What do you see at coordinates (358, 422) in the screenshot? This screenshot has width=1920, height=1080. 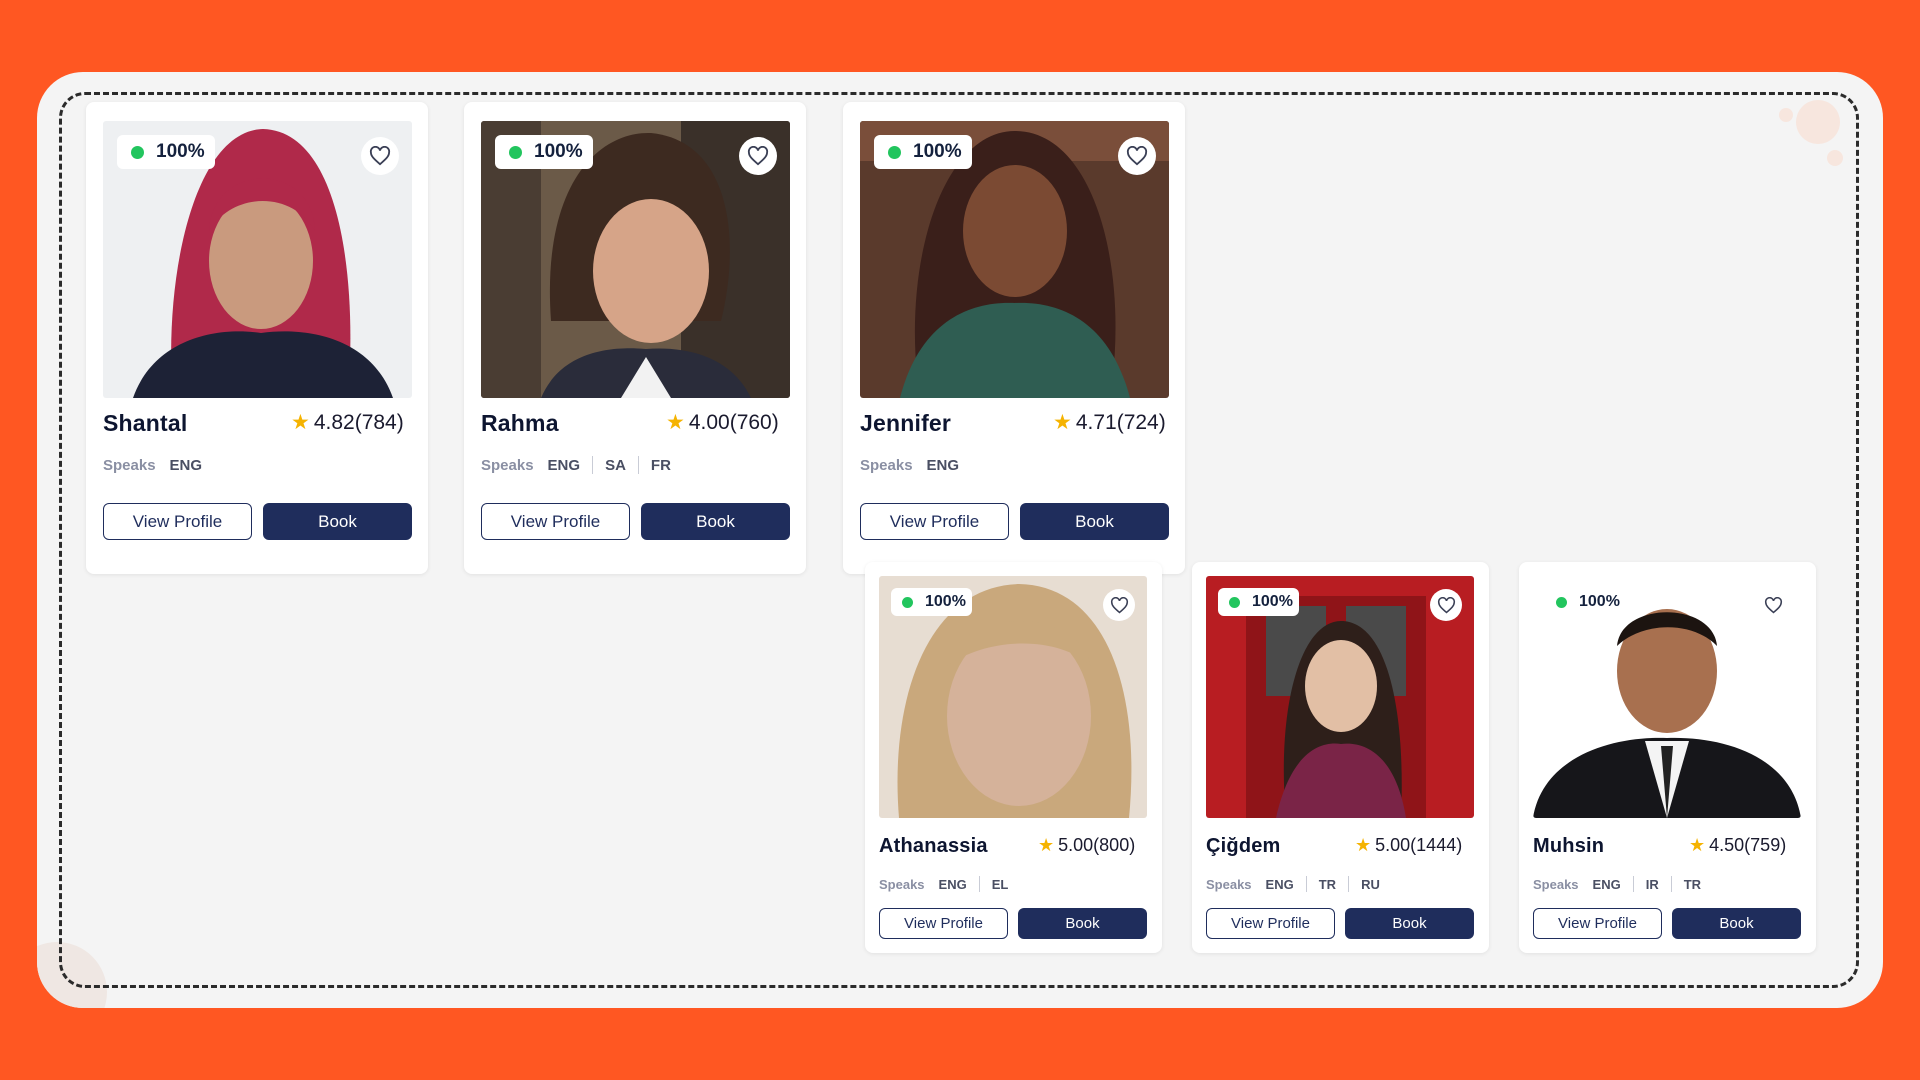 I see `rating-value: 4.82(784)` at bounding box center [358, 422].